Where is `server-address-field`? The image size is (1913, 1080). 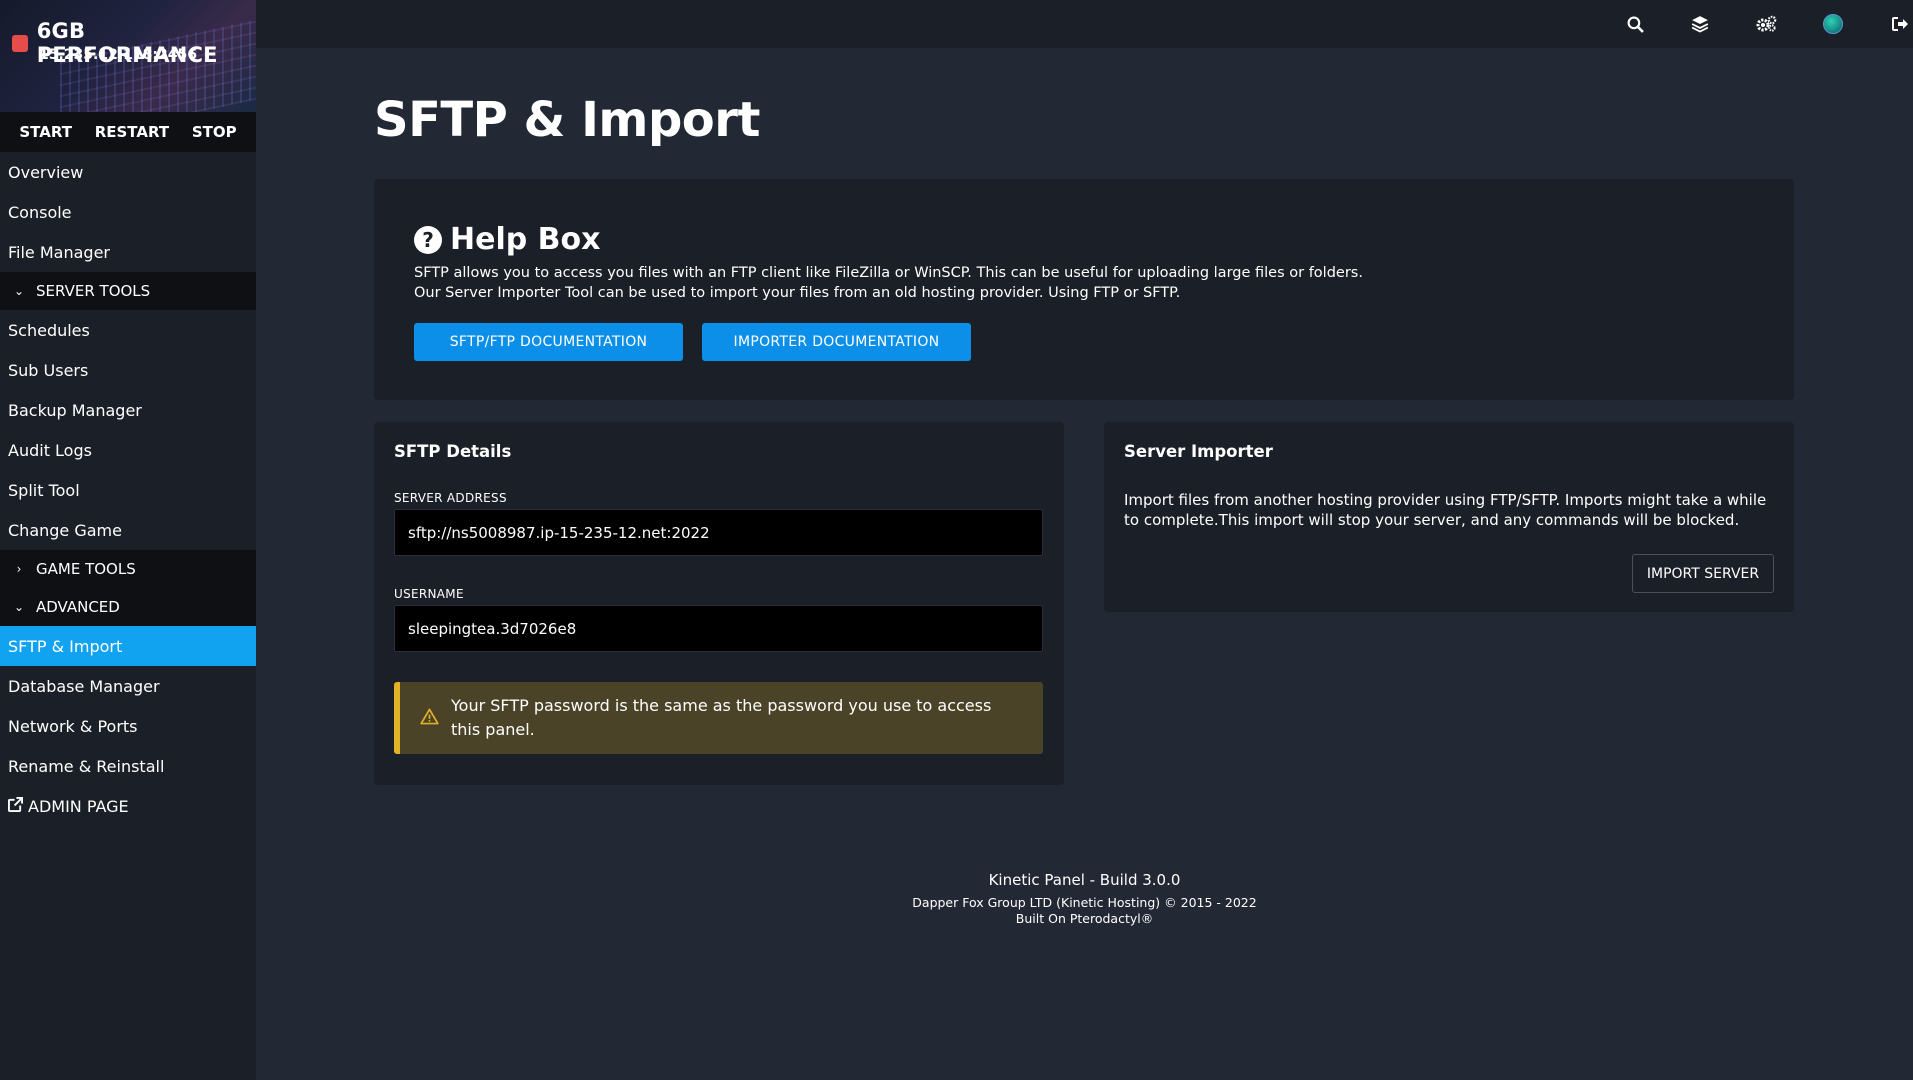 server-address-field is located at coordinates (718, 532).